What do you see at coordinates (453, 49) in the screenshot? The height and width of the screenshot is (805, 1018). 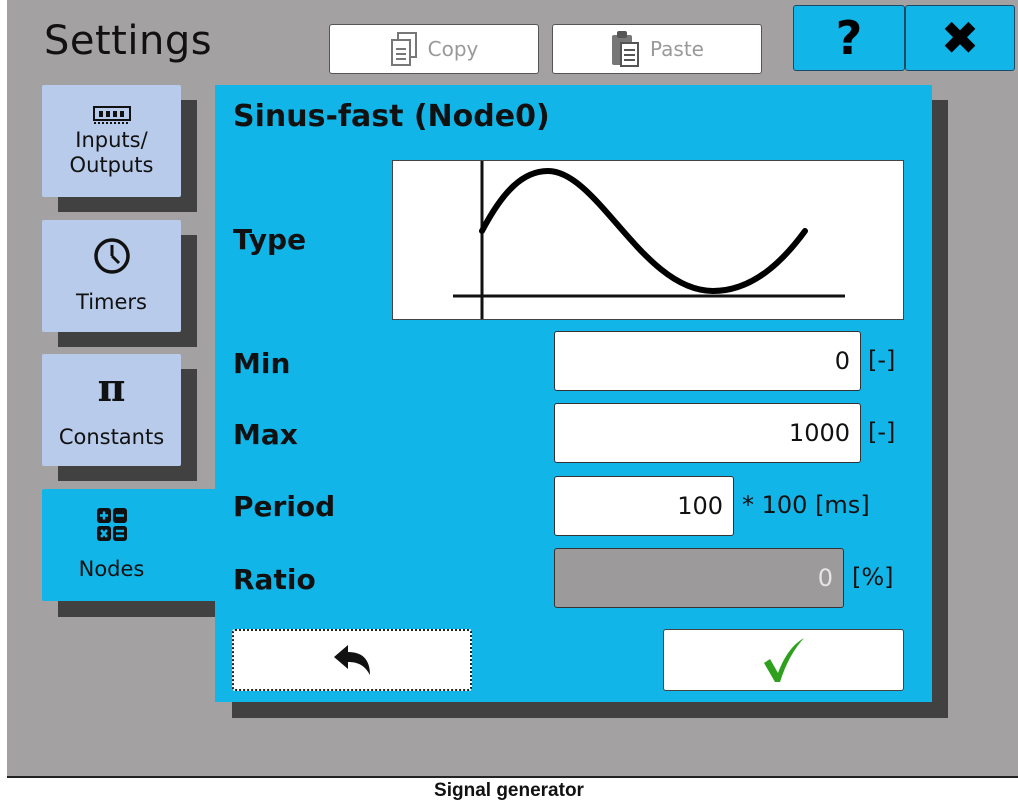 I see `copy-label: Copy` at bounding box center [453, 49].